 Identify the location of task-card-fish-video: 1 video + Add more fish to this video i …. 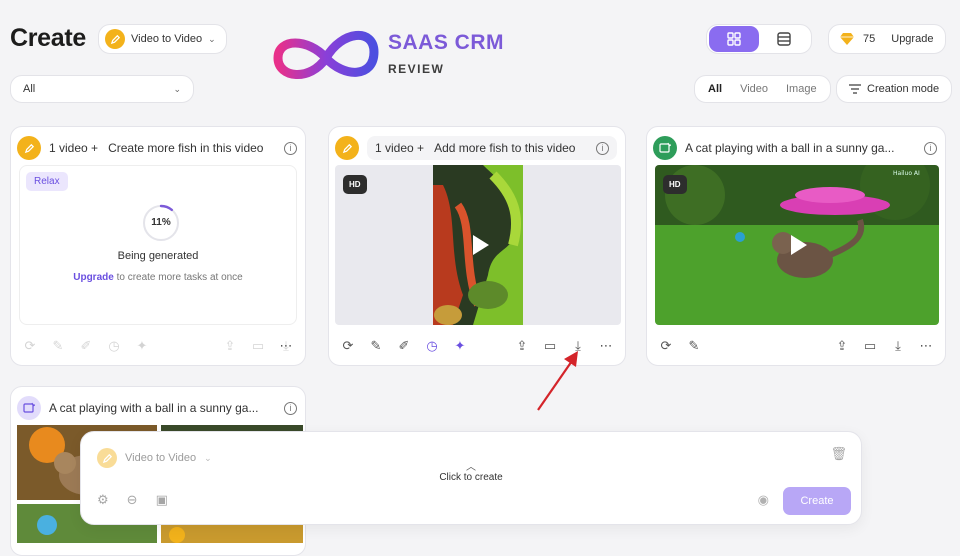
(477, 246).